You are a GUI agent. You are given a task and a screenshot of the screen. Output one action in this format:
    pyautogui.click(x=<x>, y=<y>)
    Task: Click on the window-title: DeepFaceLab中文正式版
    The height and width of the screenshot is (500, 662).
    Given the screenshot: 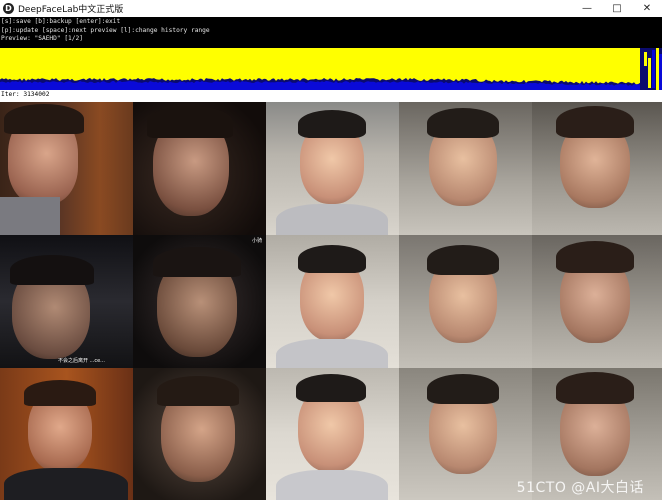 What is the action you would take?
    pyautogui.click(x=71, y=10)
    